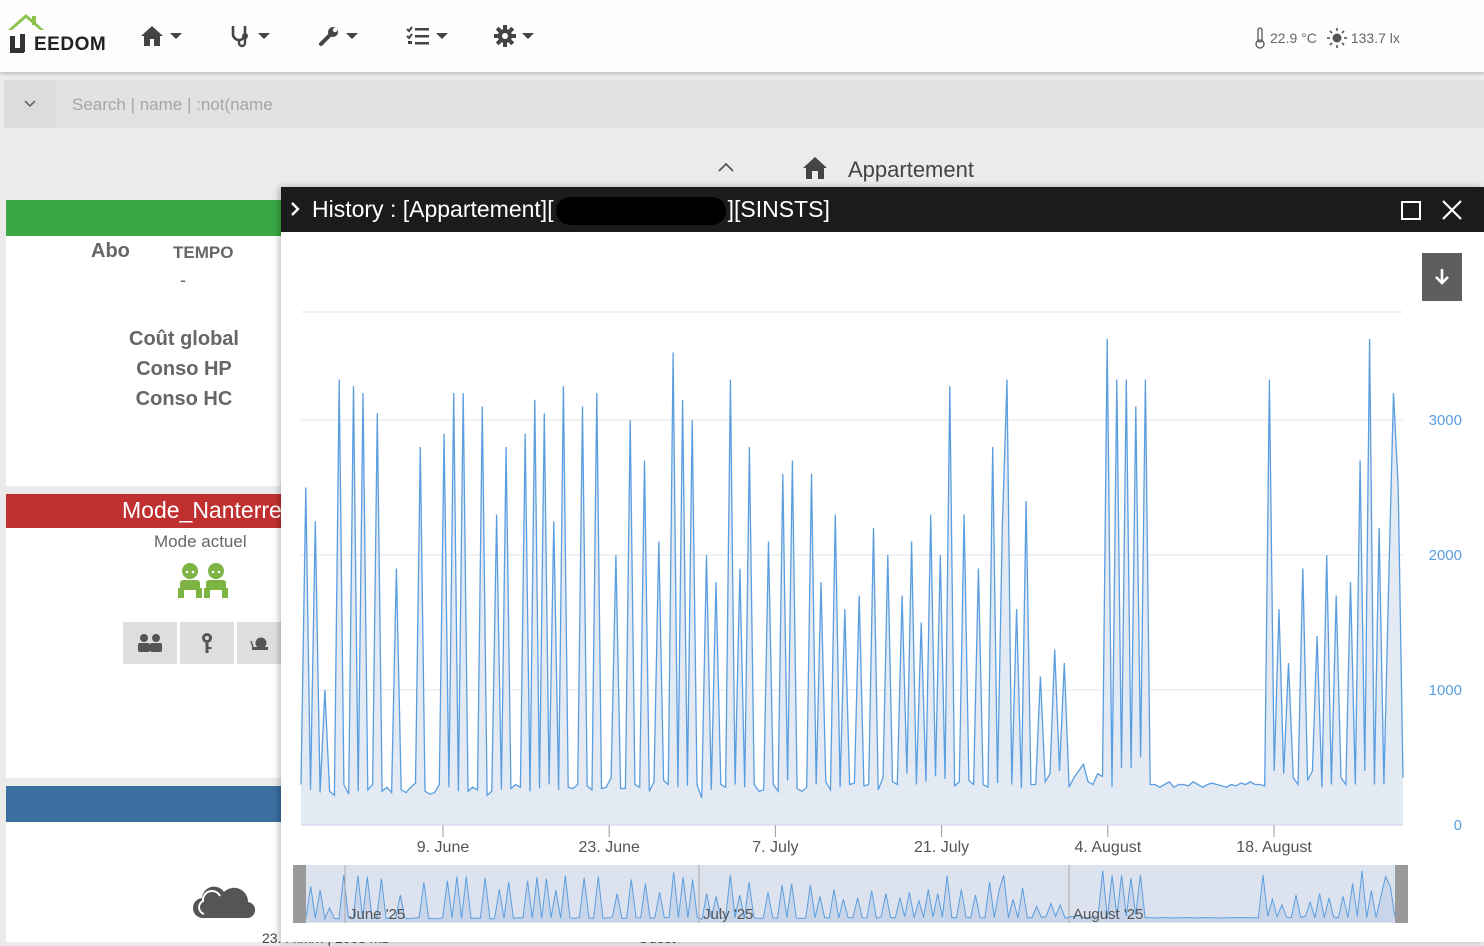 The width and height of the screenshot is (1484, 946). Describe the element at coordinates (295, 209) in the screenshot. I see `chevron-right-icon` at that location.